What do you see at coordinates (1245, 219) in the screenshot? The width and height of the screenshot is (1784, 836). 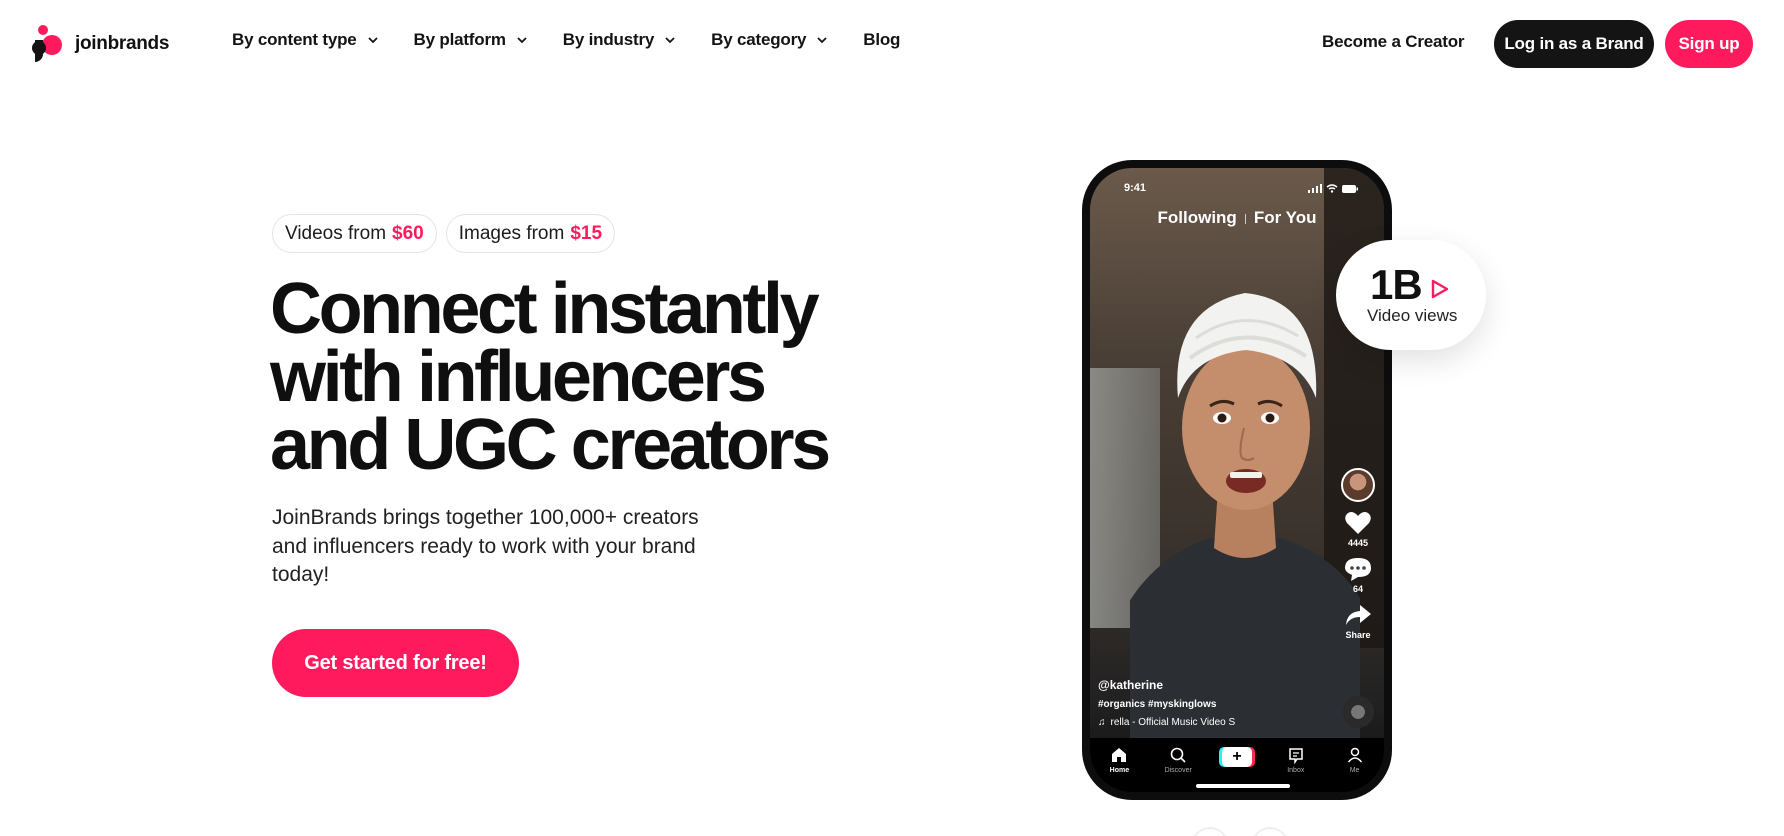 I see `tab-separator` at bounding box center [1245, 219].